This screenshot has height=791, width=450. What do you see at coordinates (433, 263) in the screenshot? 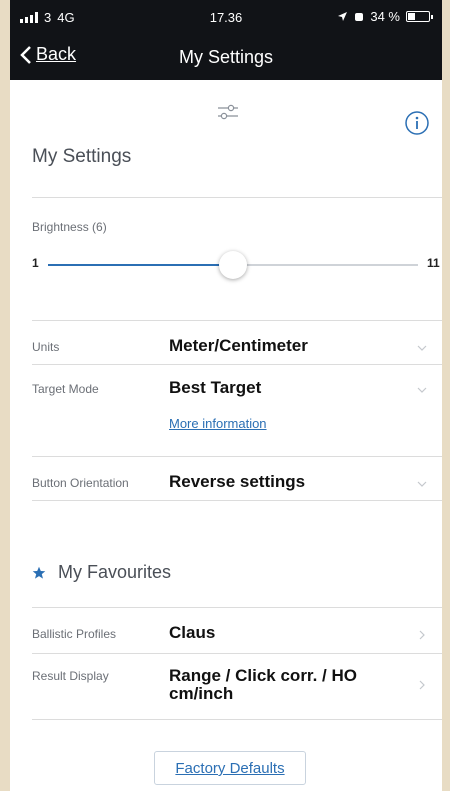
I see `slider-max-label: 11` at bounding box center [433, 263].